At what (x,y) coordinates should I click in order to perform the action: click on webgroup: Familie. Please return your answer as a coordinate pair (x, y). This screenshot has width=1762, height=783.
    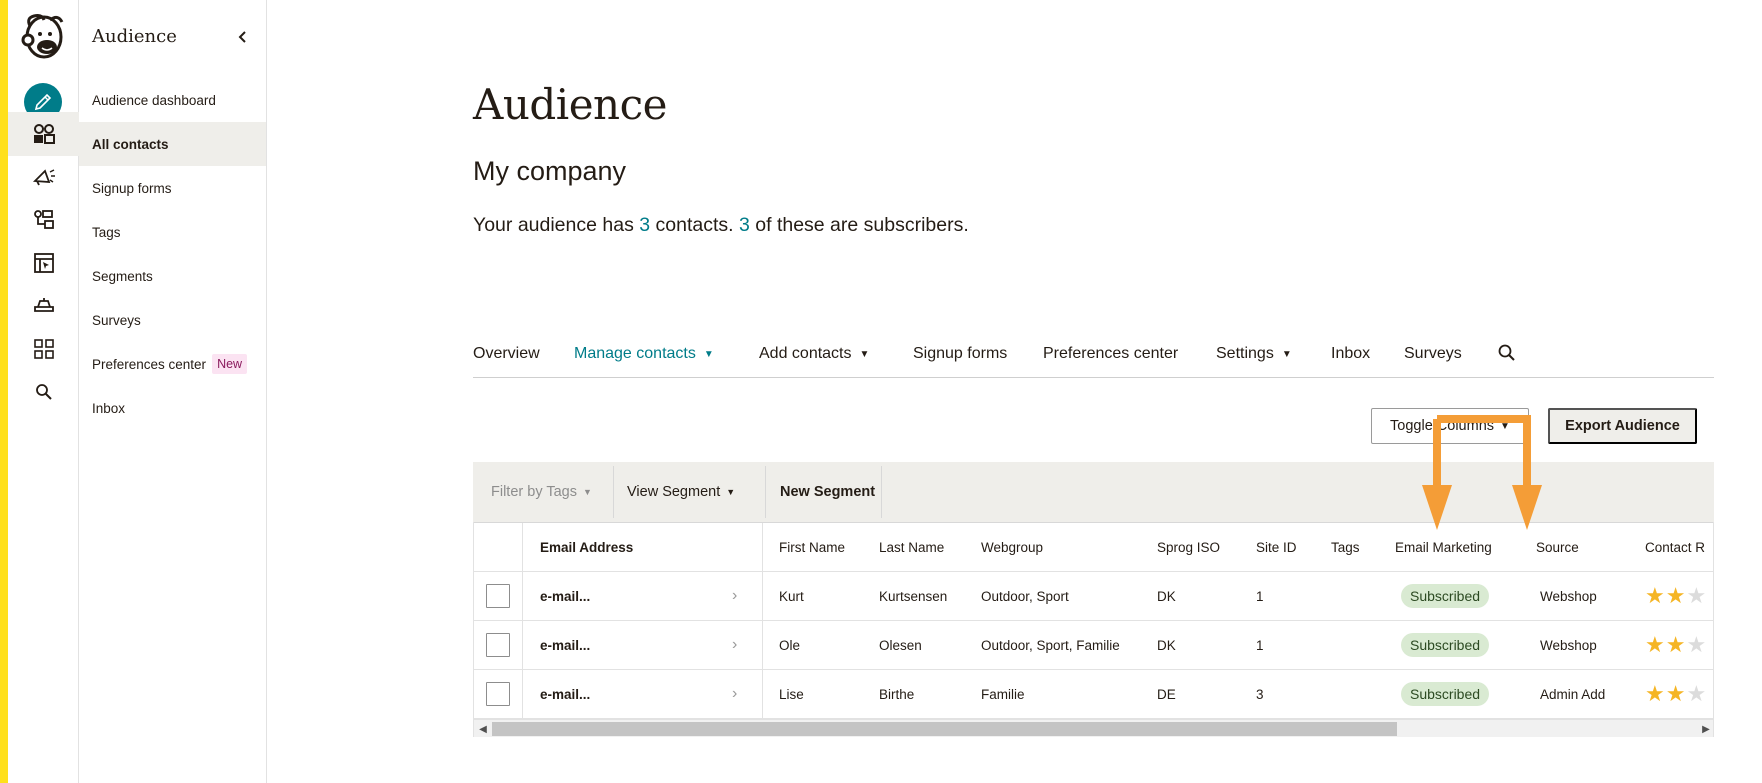
    Looking at the image, I should click on (1003, 694).